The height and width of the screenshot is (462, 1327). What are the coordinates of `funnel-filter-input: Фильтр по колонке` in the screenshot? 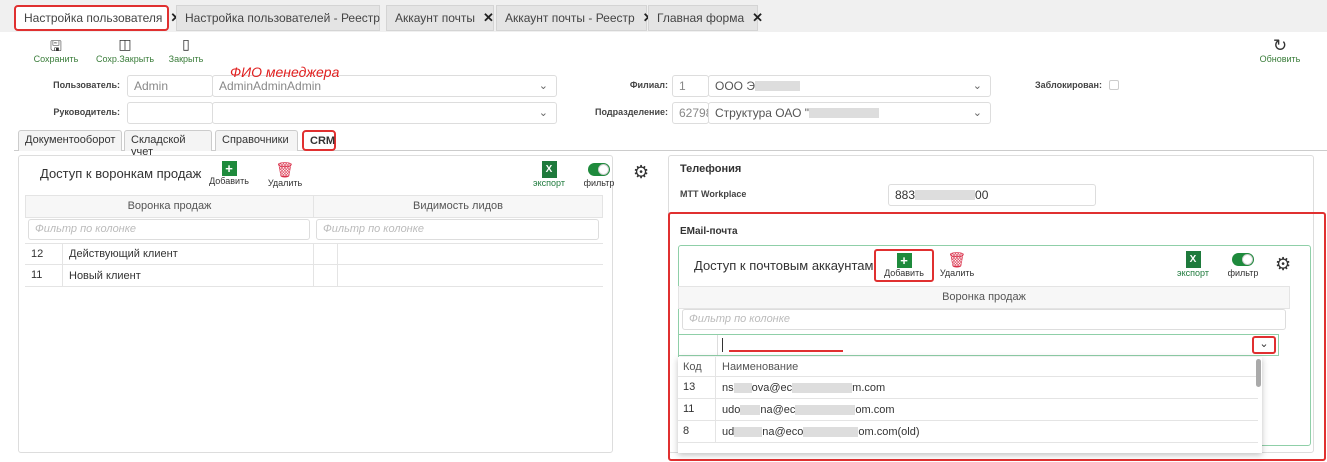 It's located at (169, 229).